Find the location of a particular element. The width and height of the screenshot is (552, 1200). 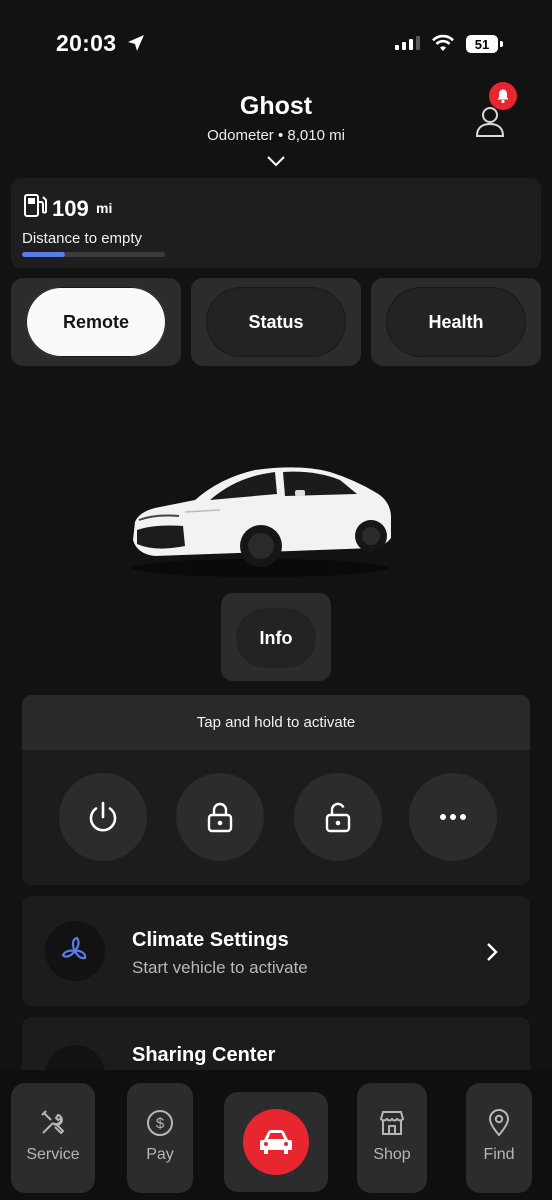

info-button-container: Info is located at coordinates (276, 637).